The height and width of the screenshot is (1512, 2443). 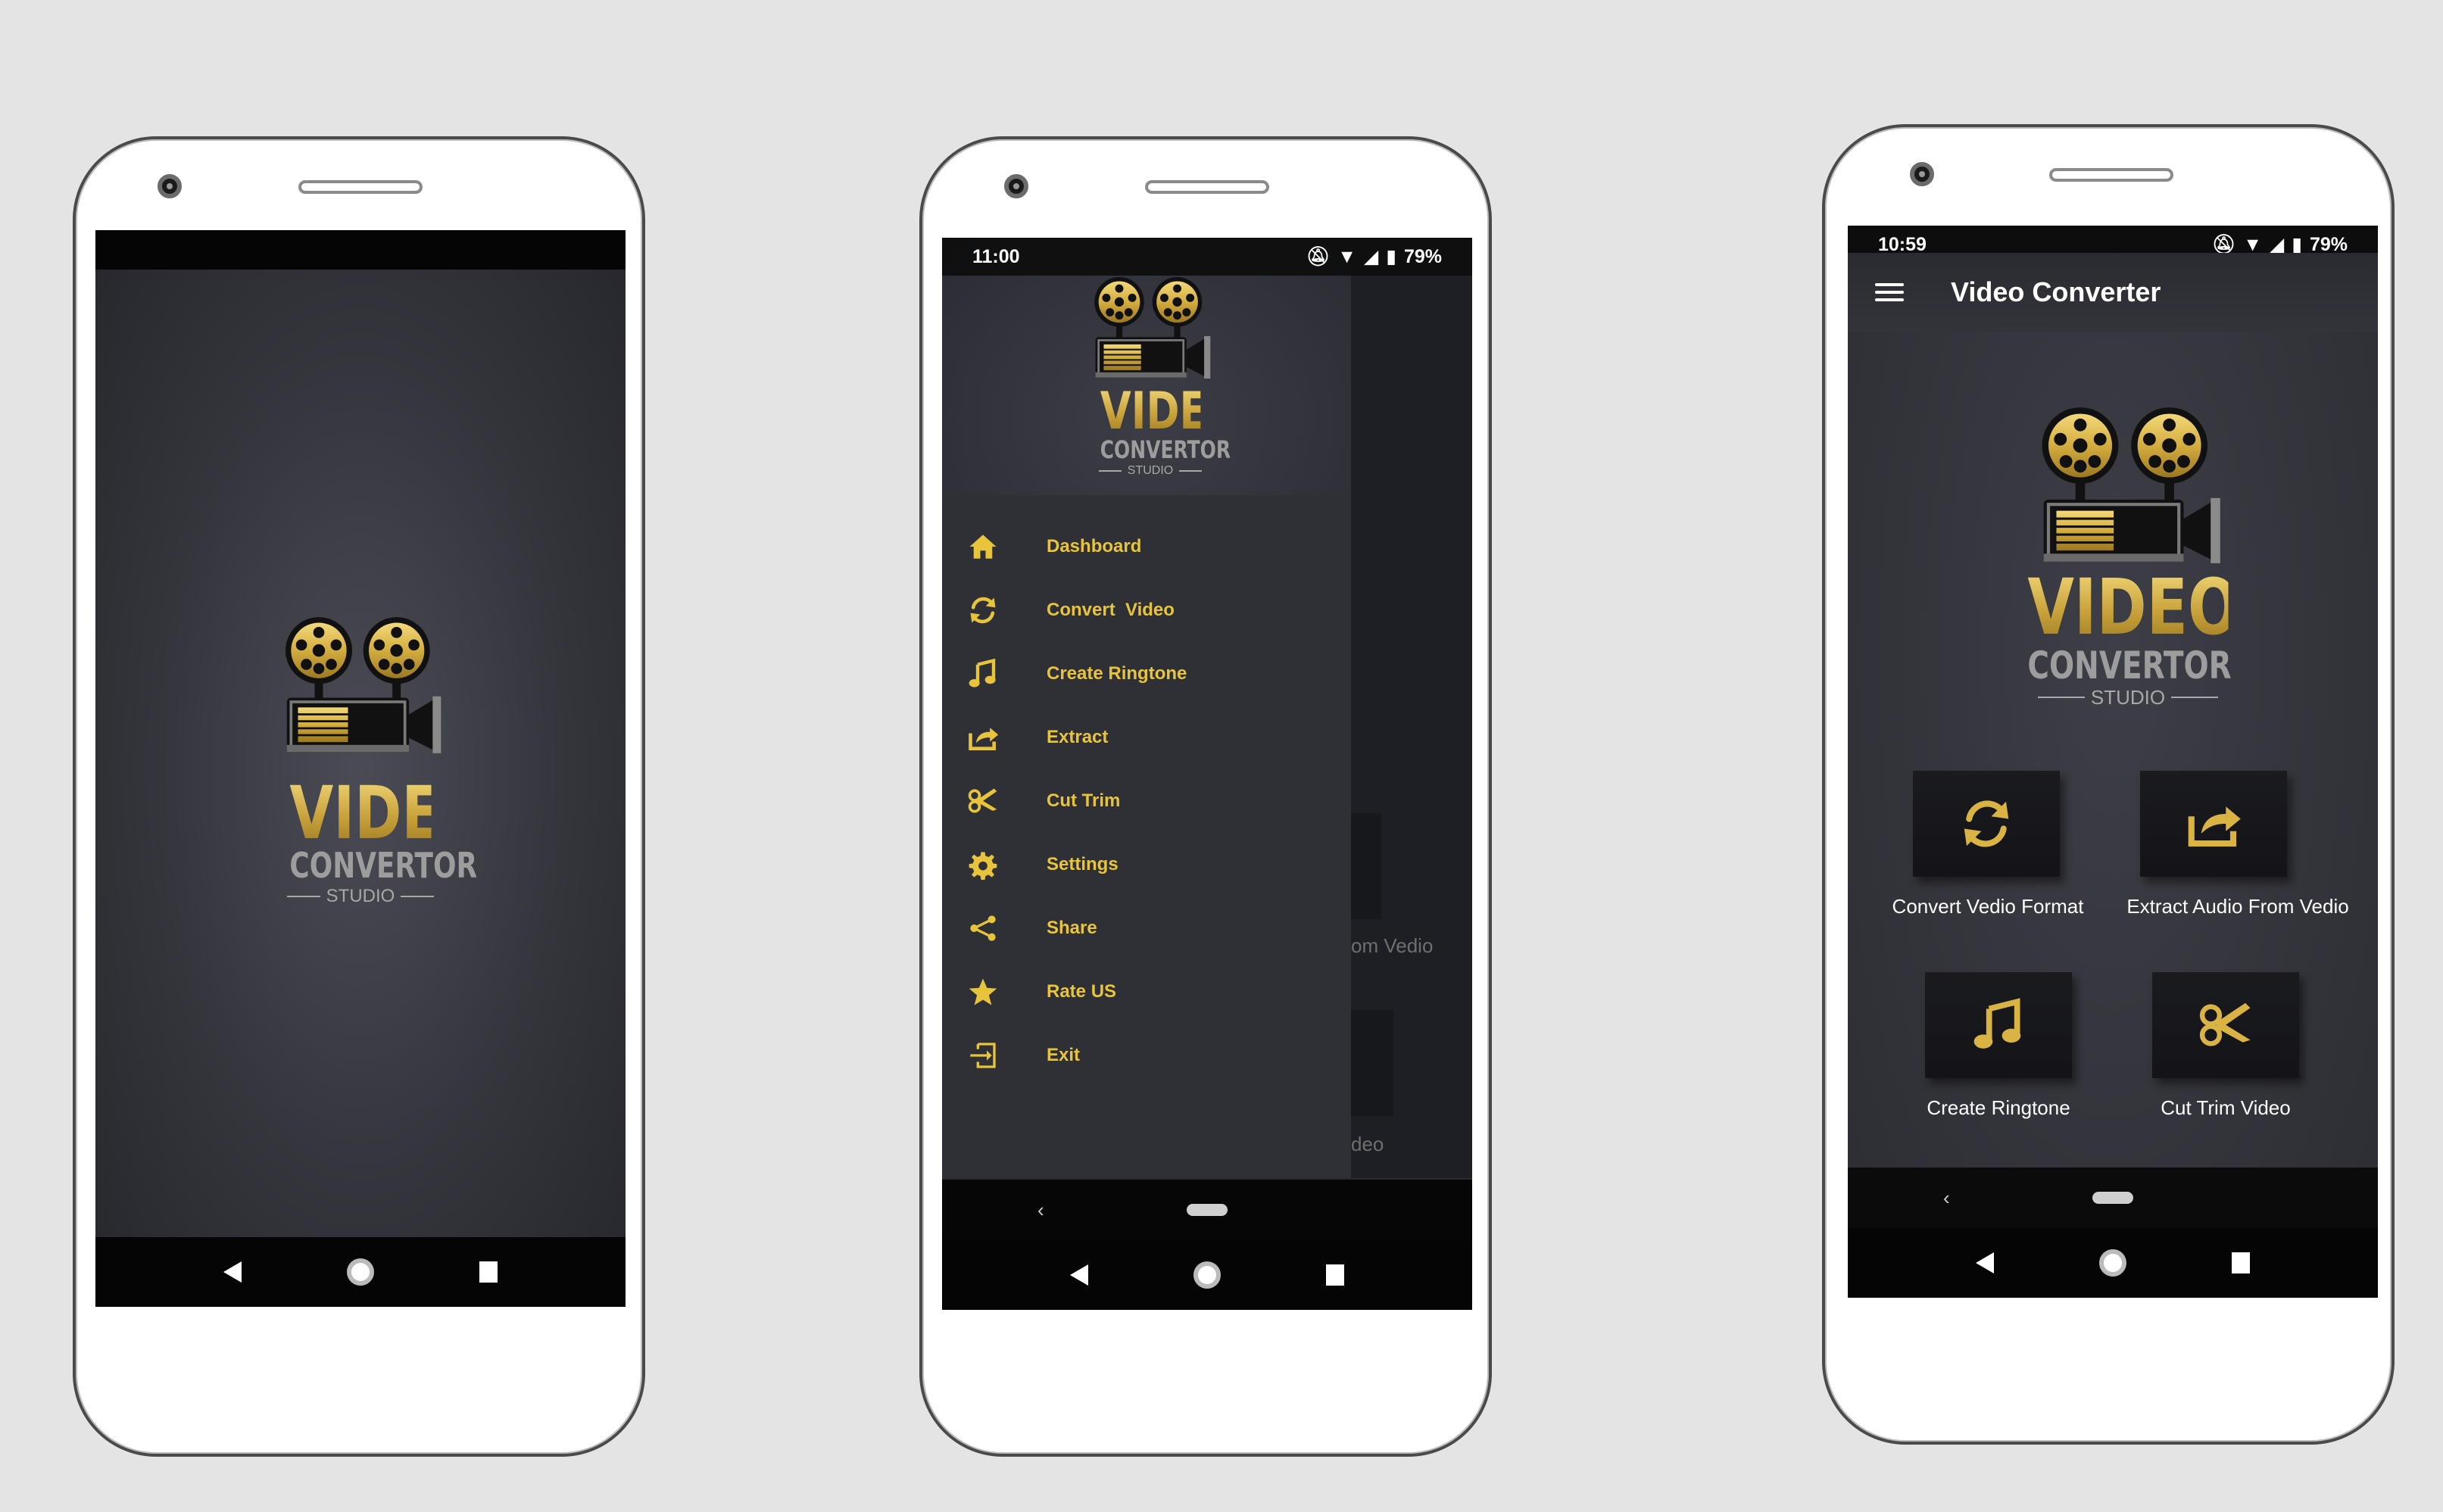 I want to click on status-bar, so click(x=361, y=250).